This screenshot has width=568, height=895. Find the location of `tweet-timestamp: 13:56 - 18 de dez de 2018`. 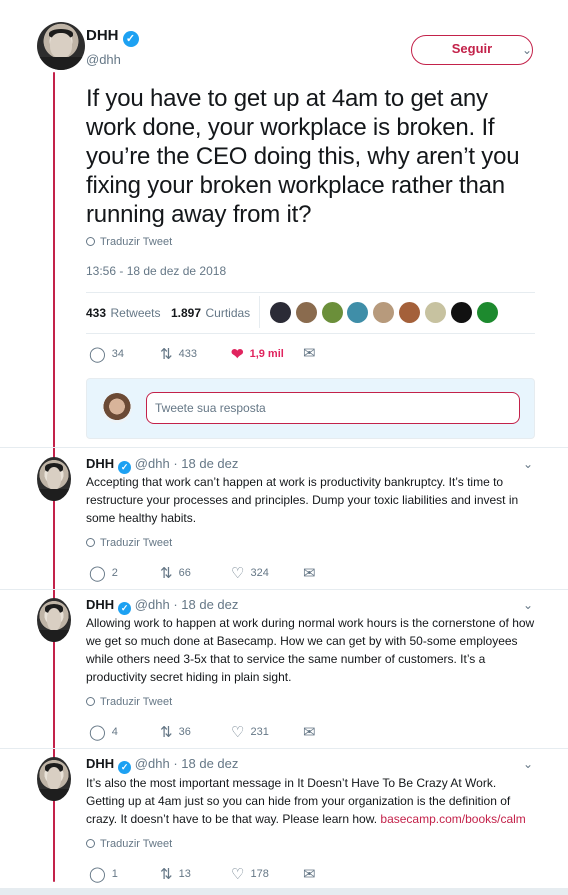

tweet-timestamp: 13:56 - 18 de dez de 2018 is located at coordinates (156, 271).